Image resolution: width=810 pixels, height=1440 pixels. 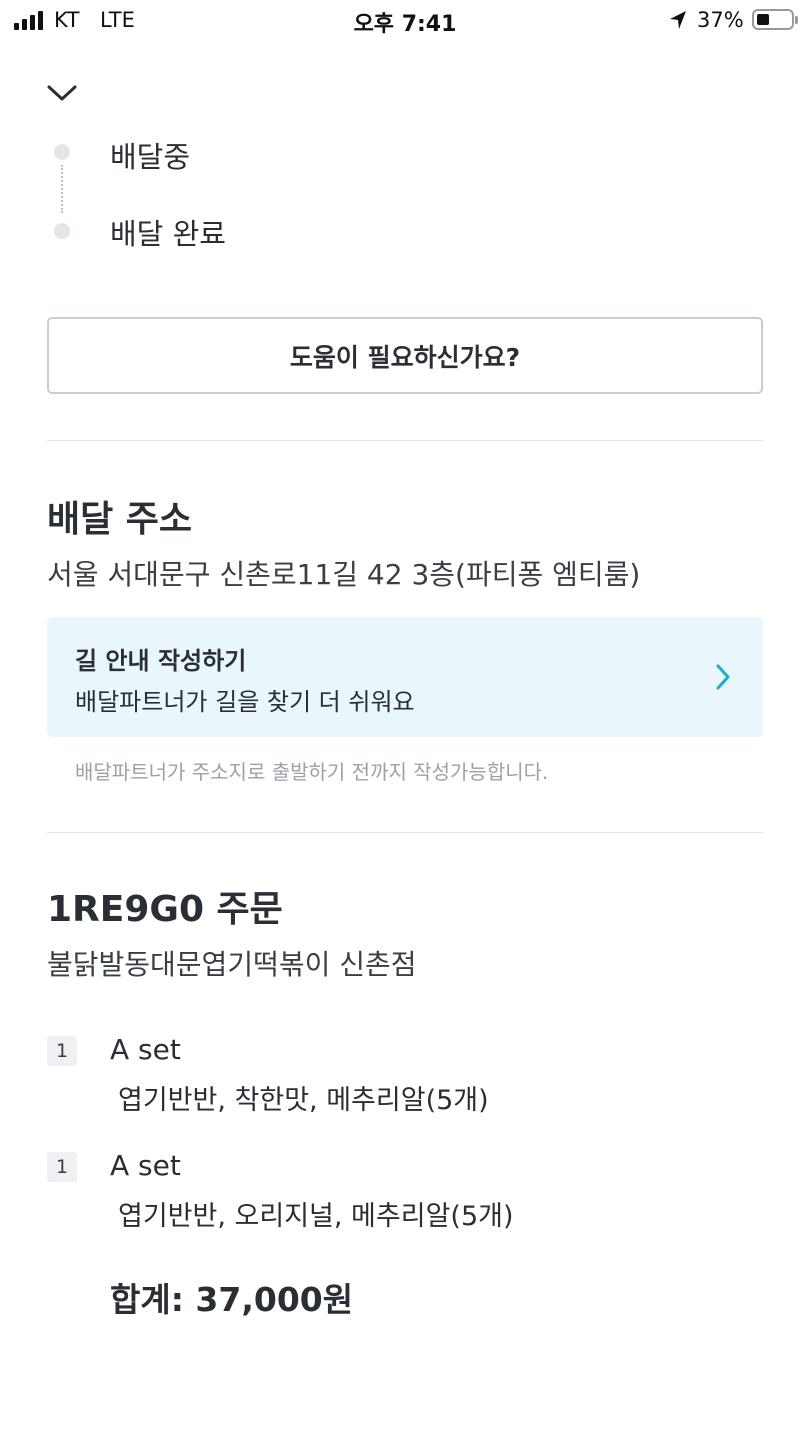 What do you see at coordinates (62, 189) in the screenshot?
I see `timeline-connector` at bounding box center [62, 189].